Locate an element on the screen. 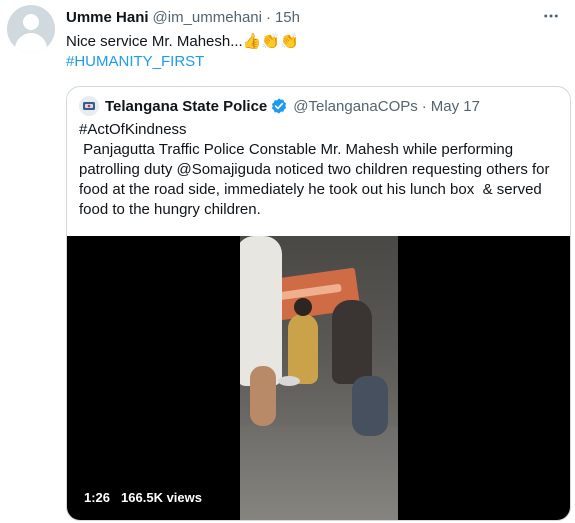  more-horizontal-icon is located at coordinates (551, 16).